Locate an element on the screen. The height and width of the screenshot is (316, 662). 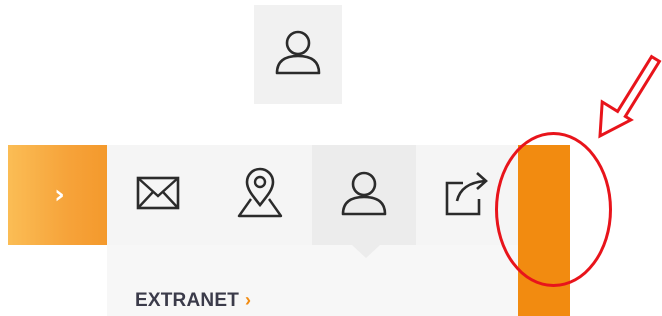
map-pin-icon is located at coordinates (260, 195).